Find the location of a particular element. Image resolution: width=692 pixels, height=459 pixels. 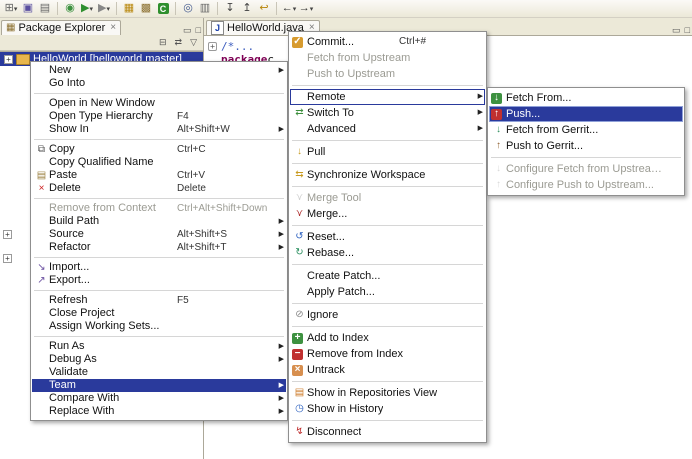

menu-item-commit: ✓ Commit... Ctrl+# is located at coordinates (387, 42).